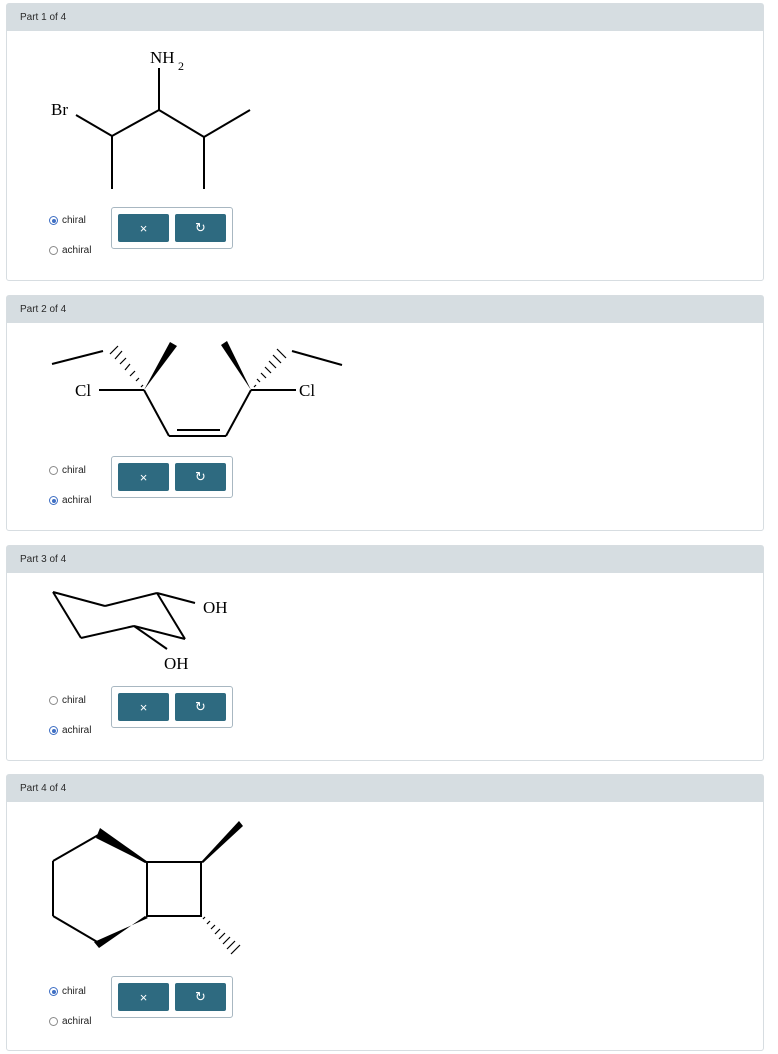  What do you see at coordinates (172, 228) in the screenshot?
I see `part-1-action-buttons: × ↻` at bounding box center [172, 228].